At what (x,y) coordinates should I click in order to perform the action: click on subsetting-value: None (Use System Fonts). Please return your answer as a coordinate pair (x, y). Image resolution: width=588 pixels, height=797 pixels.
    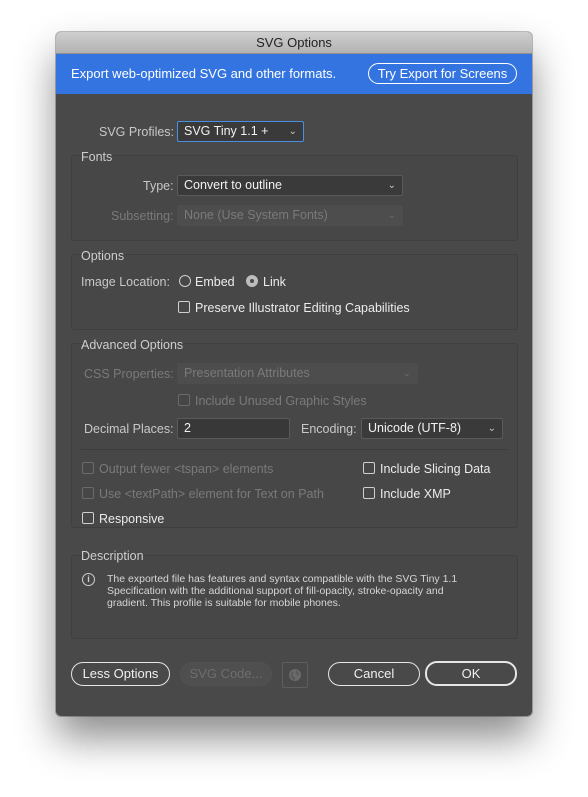
    Looking at the image, I should click on (256, 215).